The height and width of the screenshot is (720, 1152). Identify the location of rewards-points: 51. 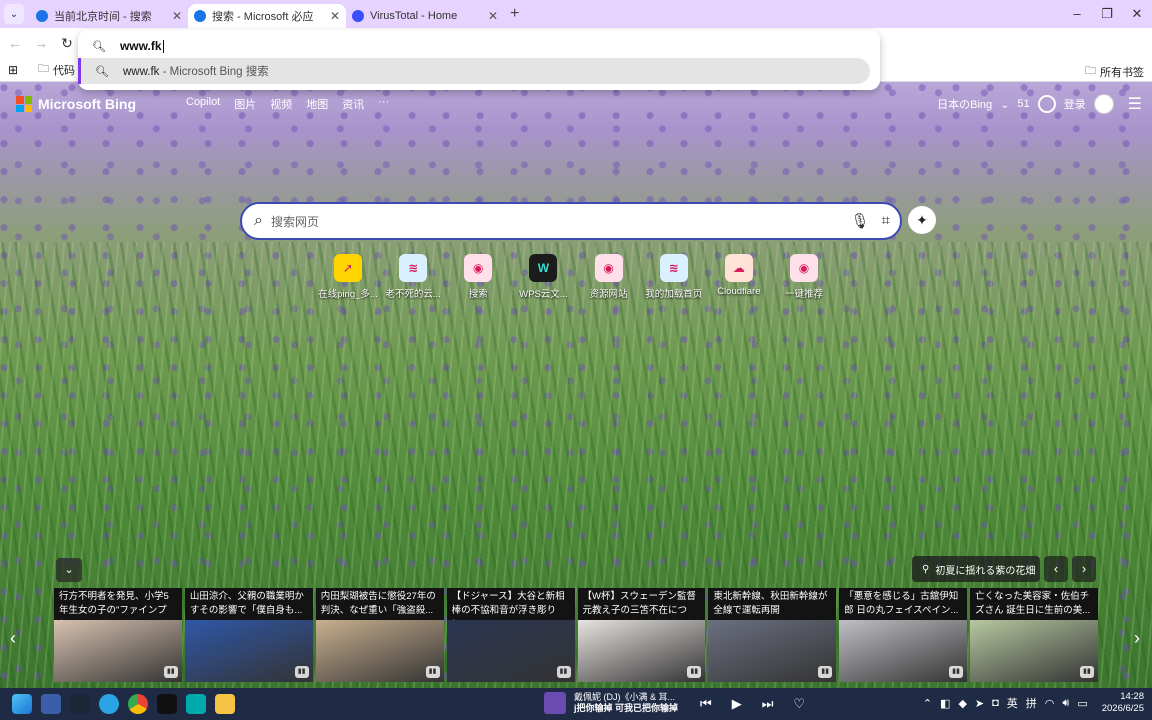
(1023, 104).